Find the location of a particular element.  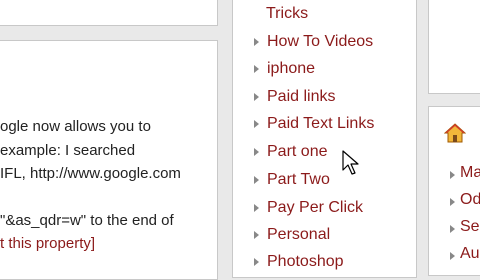

post-text-line: ogle now allows you to is located at coordinates (75, 126).